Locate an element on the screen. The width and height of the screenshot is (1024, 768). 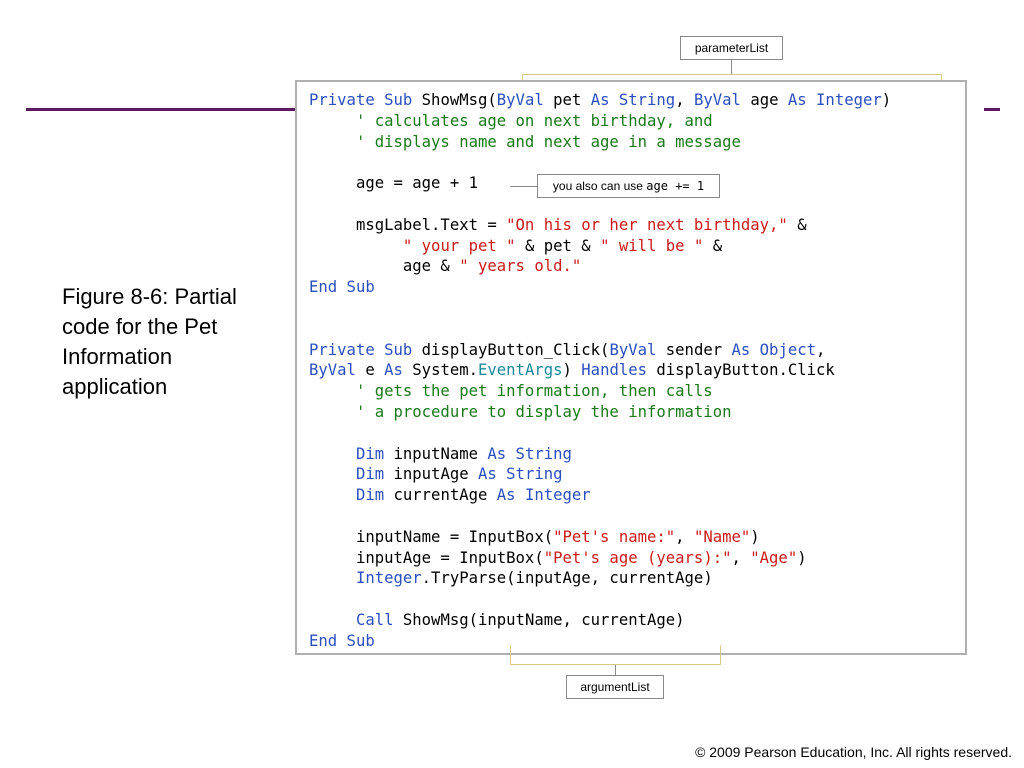
code-token: "Pet's name:" is located at coordinates (614, 536).